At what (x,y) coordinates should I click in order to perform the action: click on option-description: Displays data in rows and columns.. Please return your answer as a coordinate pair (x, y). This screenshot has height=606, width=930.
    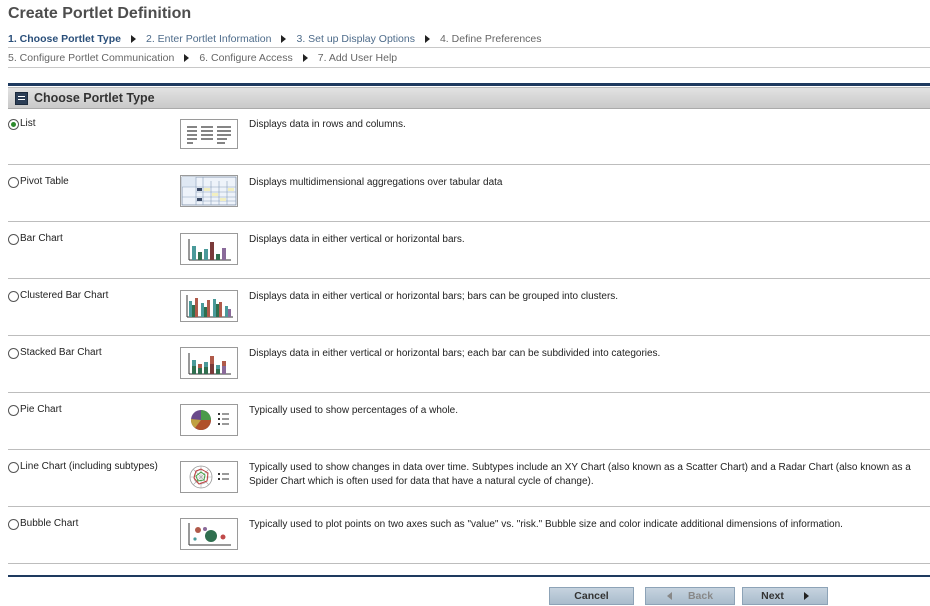
    Looking at the image, I should click on (327, 124).